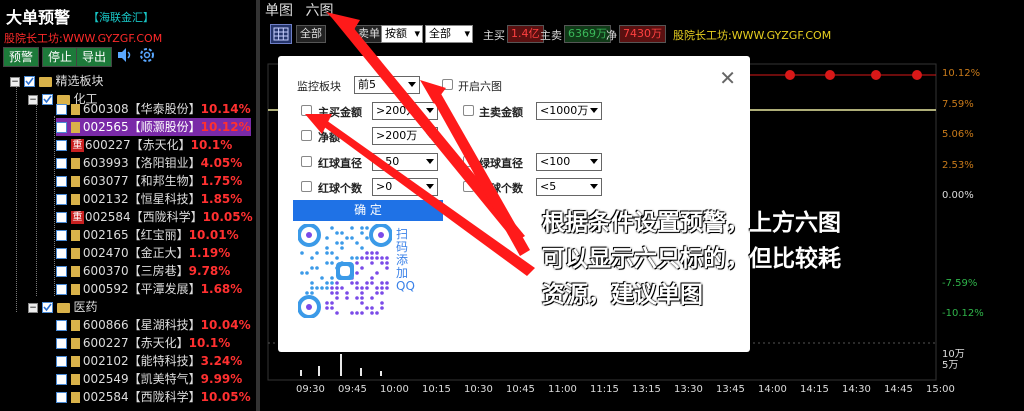  What do you see at coordinates (352, 389) in the screenshot?
I see `x-tick-label: 09:45` at bounding box center [352, 389].